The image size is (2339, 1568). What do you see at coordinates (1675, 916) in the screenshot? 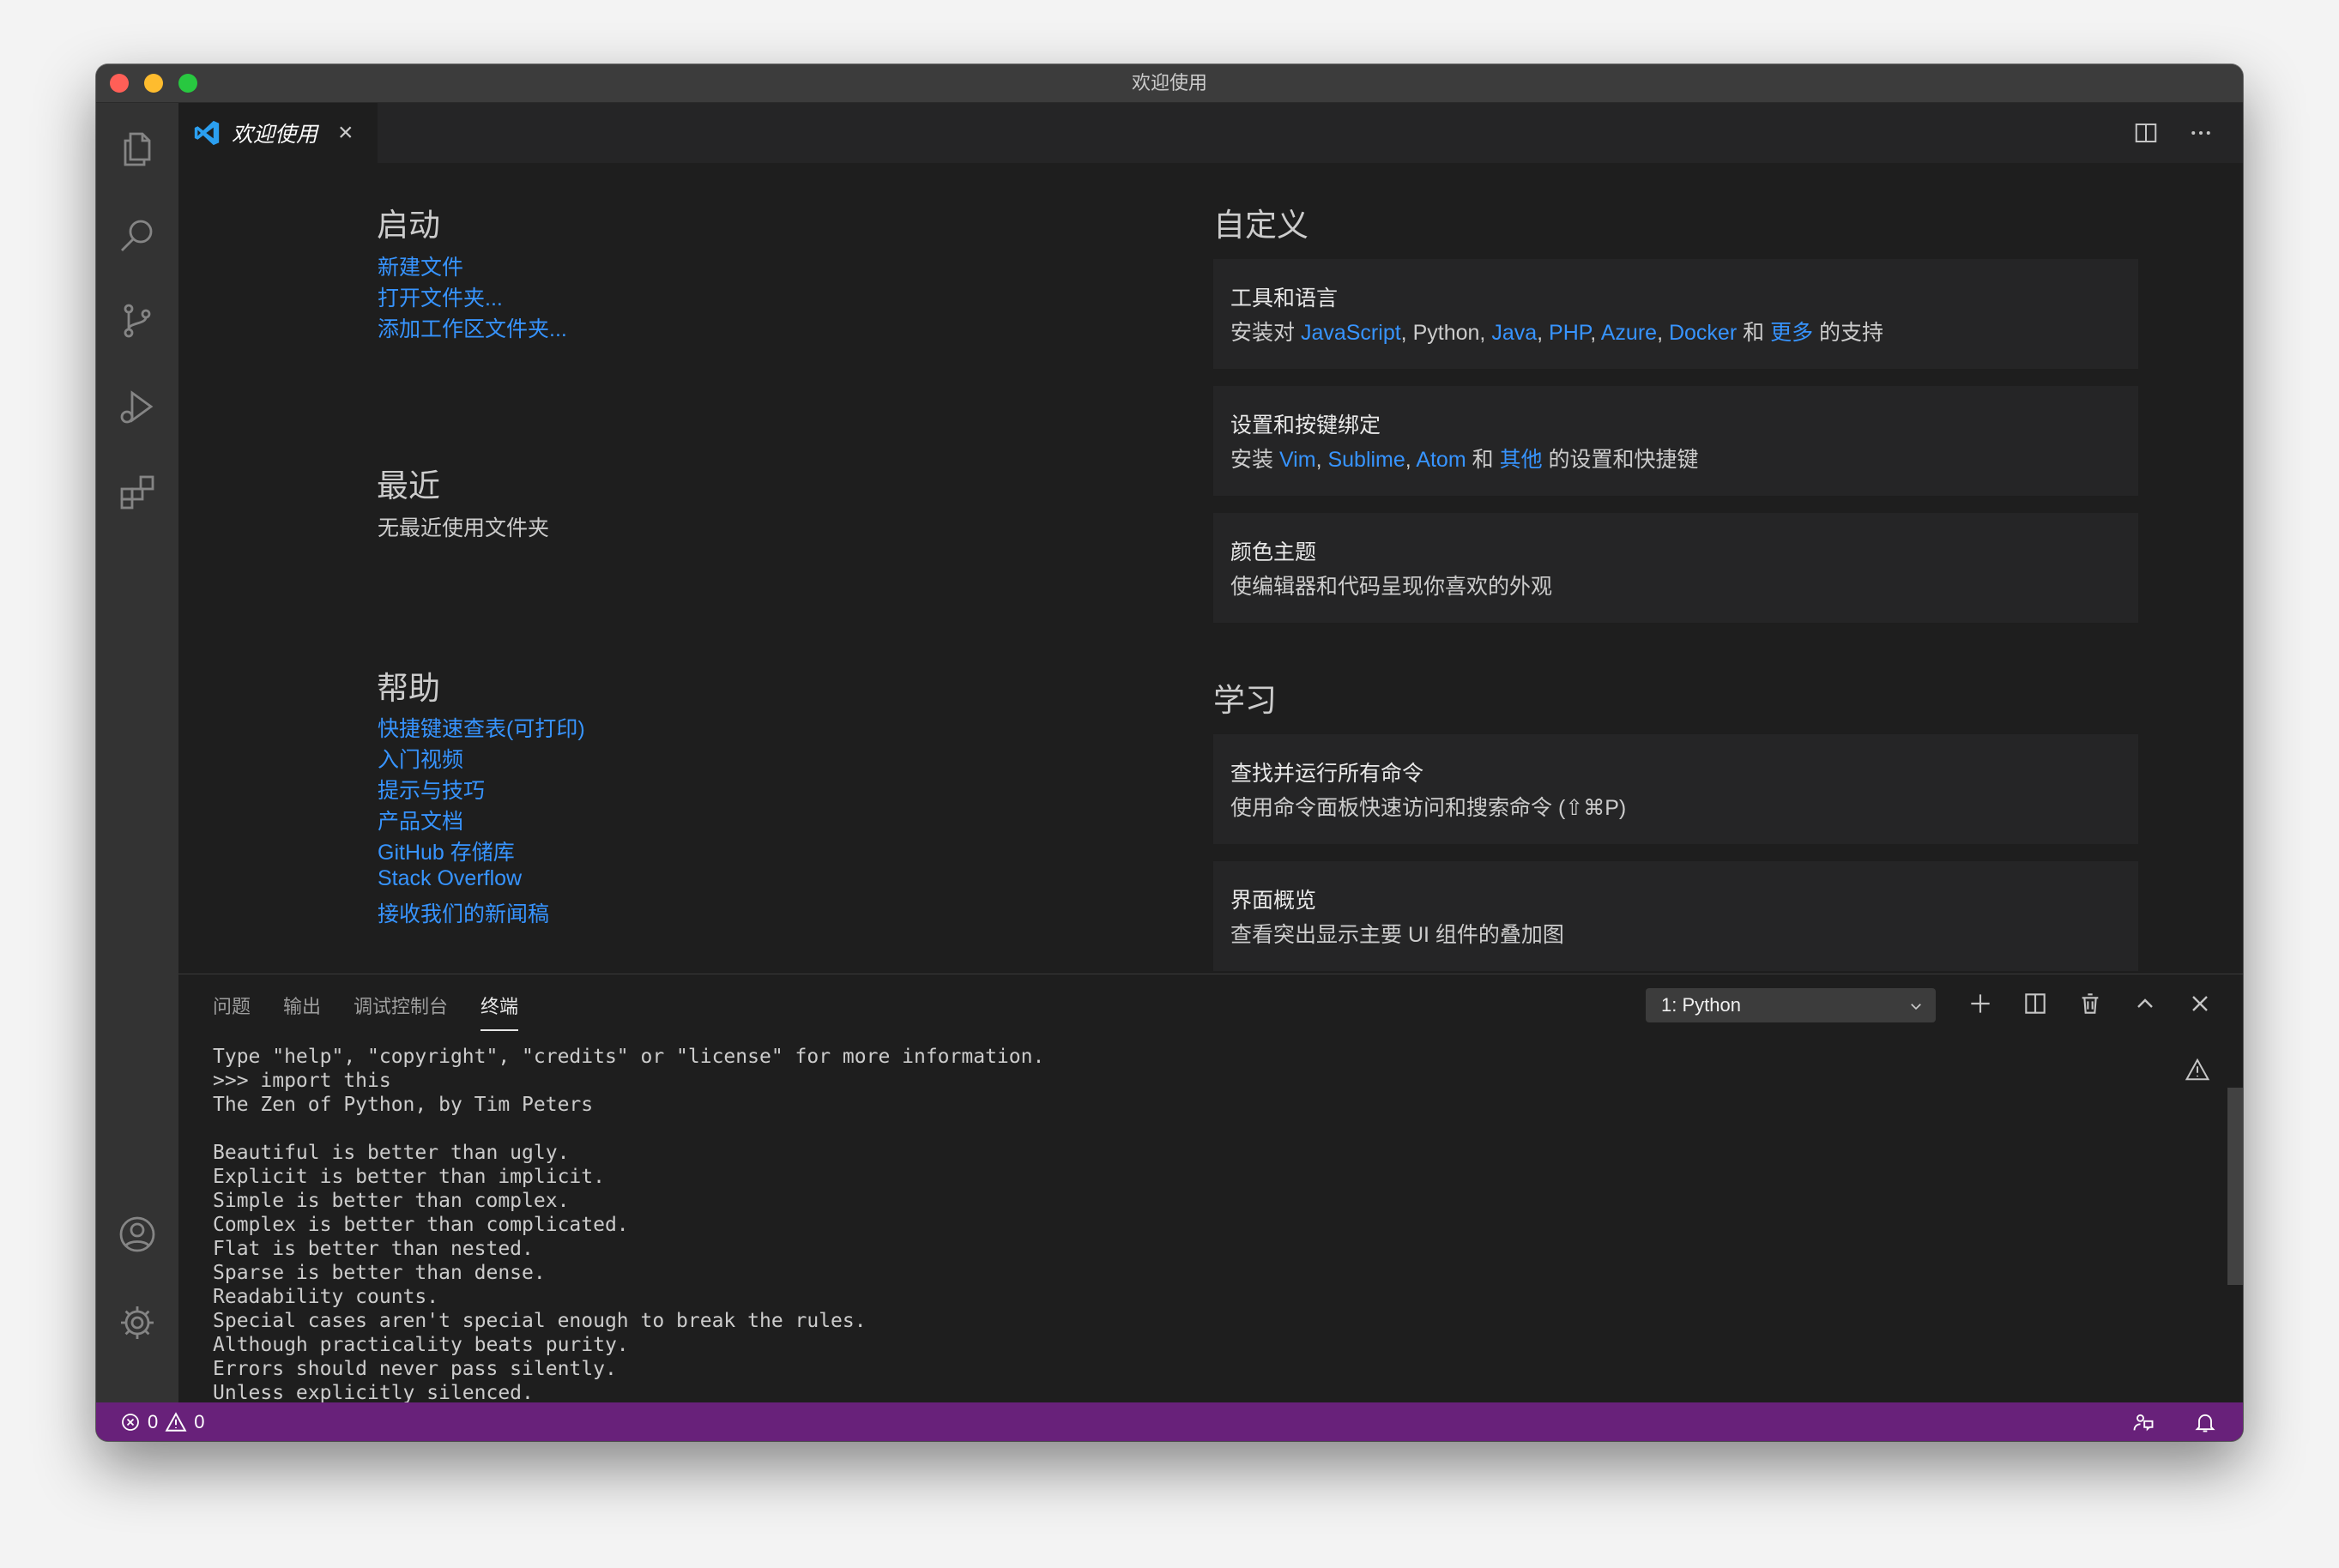
I see `interface-overview-card: 界面概览 查看突出显示主要 UI 组件的叠加图` at bounding box center [1675, 916].